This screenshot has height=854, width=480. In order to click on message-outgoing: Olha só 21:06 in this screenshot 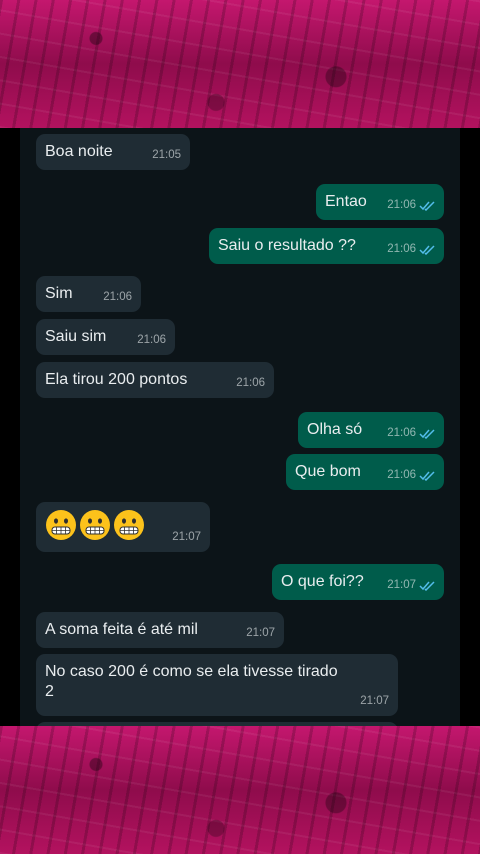, I will do `click(371, 430)`.